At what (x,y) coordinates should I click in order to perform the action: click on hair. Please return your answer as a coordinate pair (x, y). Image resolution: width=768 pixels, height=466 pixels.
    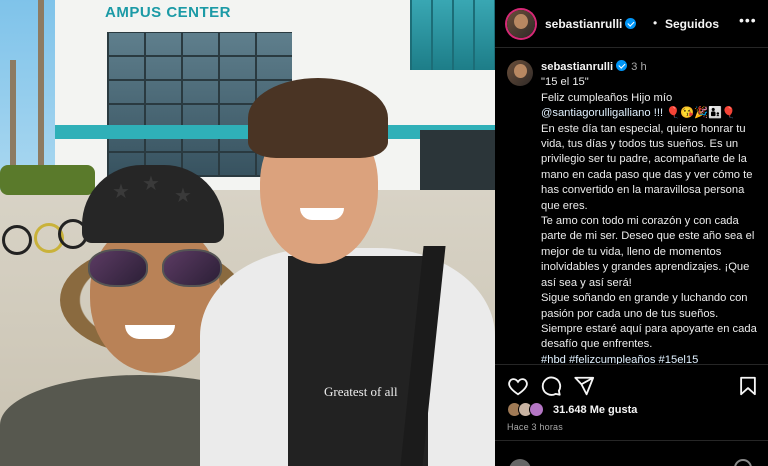
    Looking at the image, I should click on (318, 118).